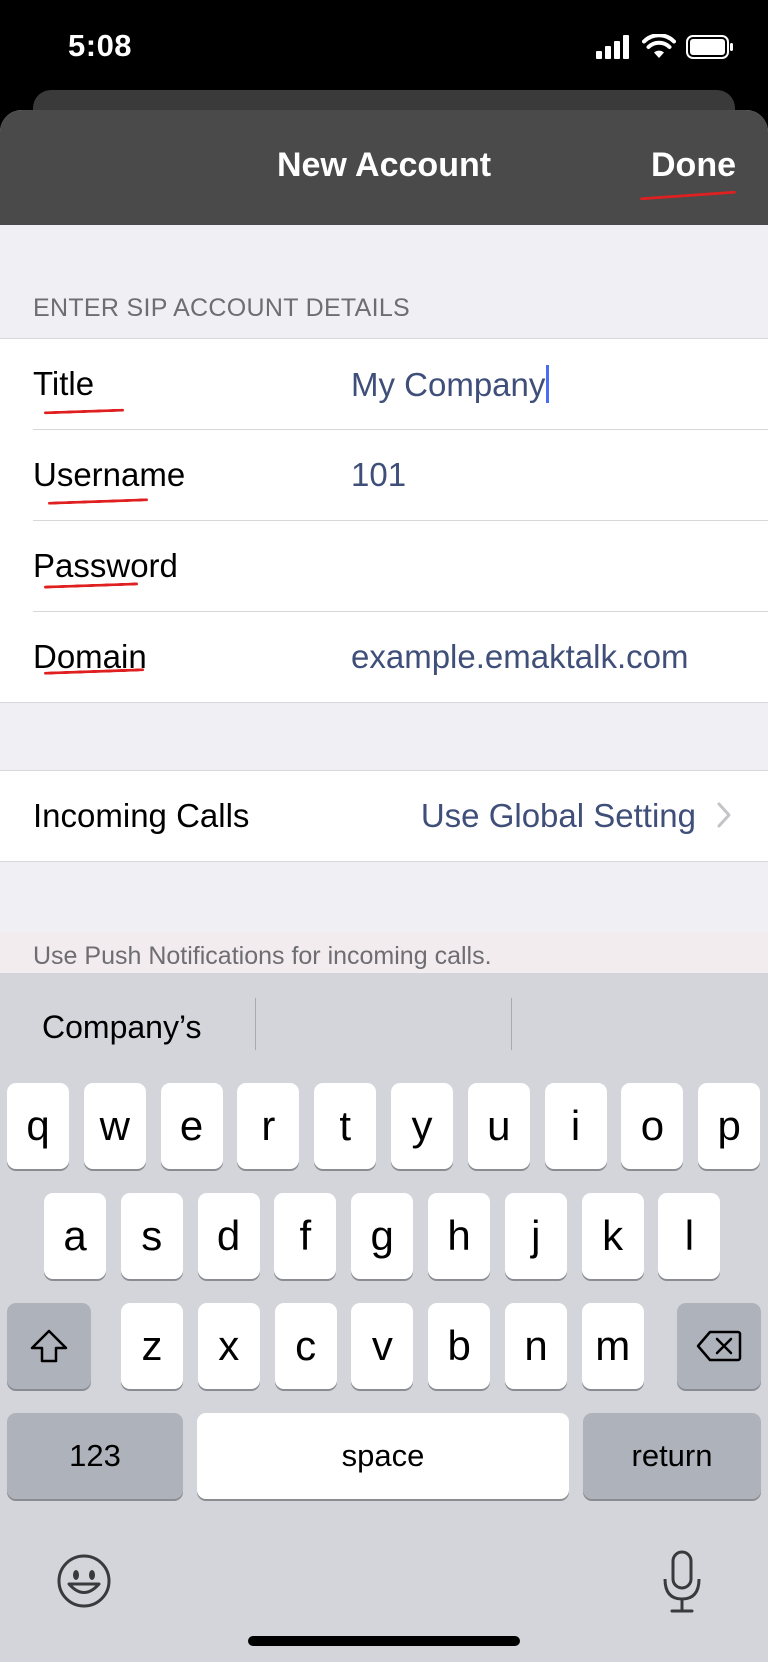 The width and height of the screenshot is (768, 1662). Describe the element at coordinates (382, 1346) in the screenshot. I see `key-v: v` at that location.